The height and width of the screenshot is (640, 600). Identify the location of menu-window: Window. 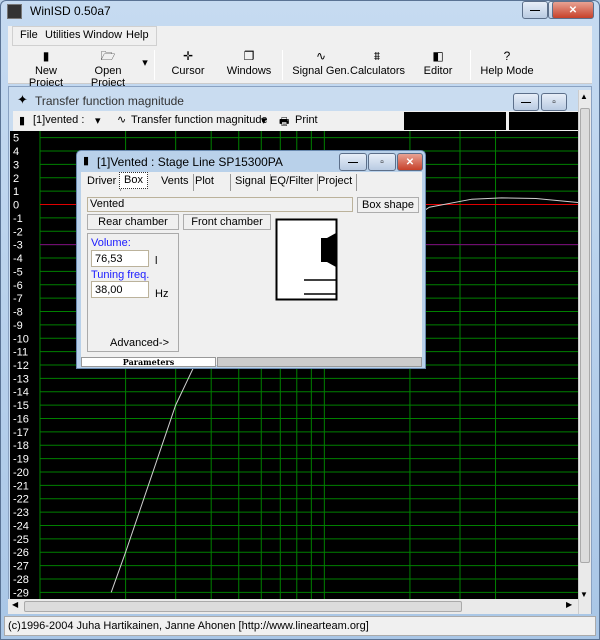
(102, 35).